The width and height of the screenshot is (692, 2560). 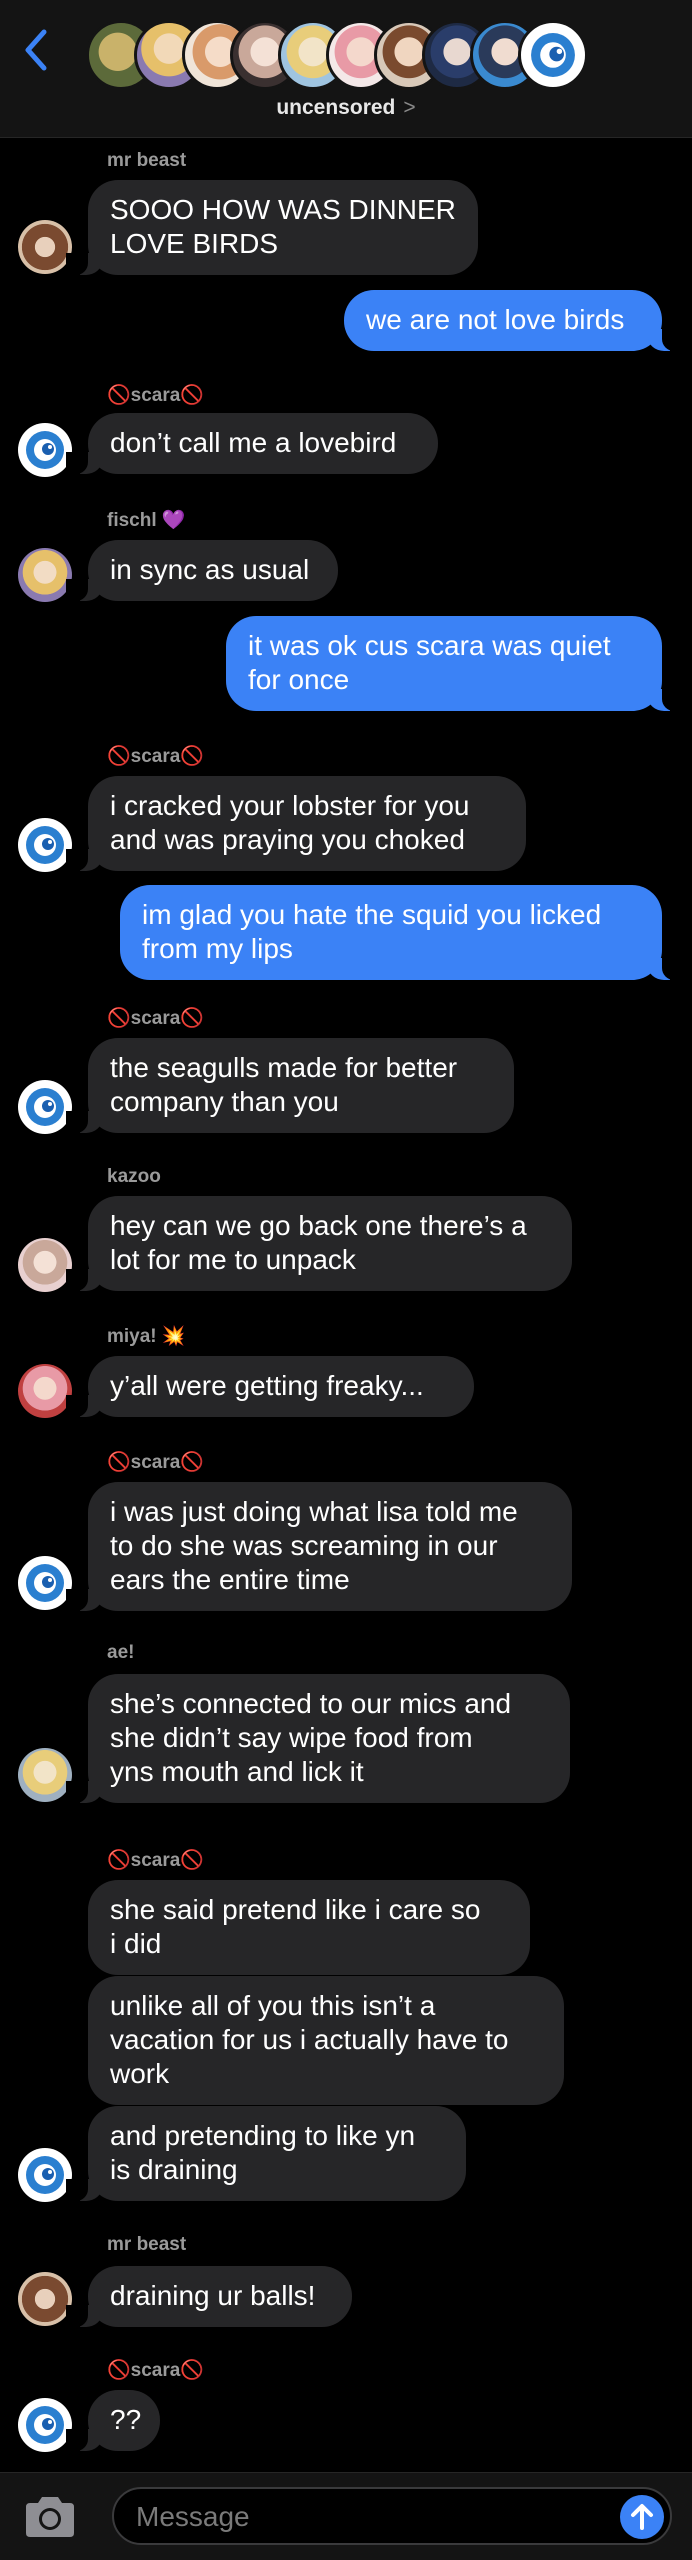 What do you see at coordinates (202, 570) in the screenshot?
I see `incoming-message: in sync as usual` at bounding box center [202, 570].